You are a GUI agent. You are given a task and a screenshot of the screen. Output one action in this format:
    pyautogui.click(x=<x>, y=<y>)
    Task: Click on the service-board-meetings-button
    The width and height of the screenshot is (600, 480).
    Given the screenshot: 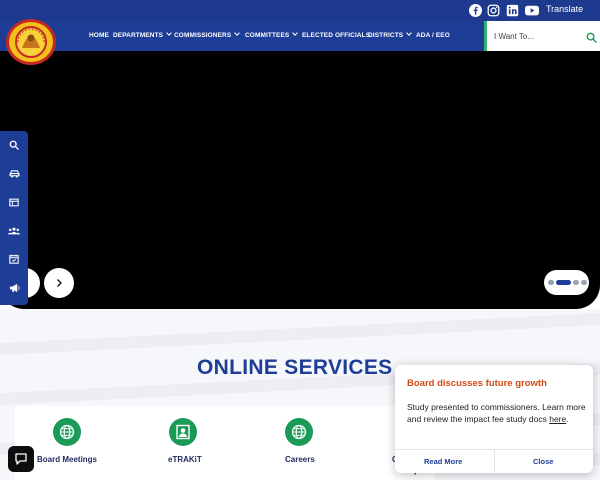 What is the action you would take?
    pyautogui.click(x=67, y=432)
    